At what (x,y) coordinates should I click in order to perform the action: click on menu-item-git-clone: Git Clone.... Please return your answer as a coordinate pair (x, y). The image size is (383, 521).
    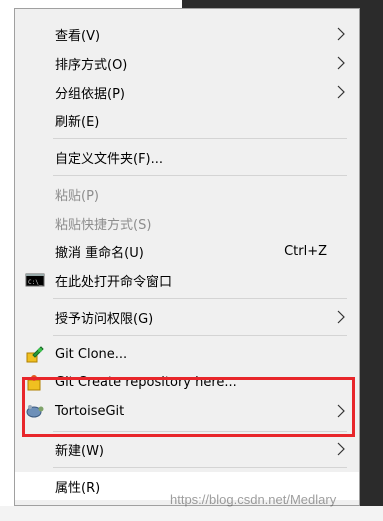
    Looking at the image, I should click on (187, 354).